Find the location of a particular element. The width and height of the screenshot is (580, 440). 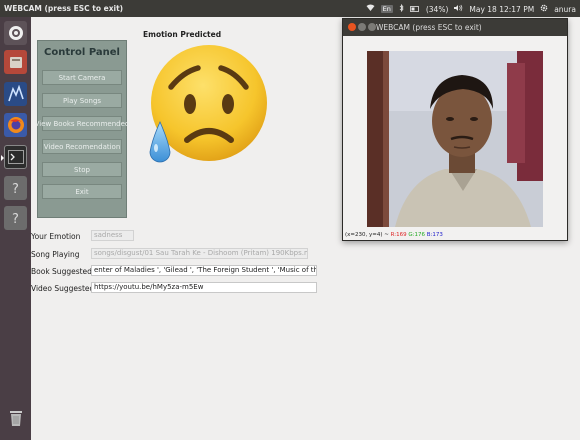

files-icon is located at coordinates (15, 62).